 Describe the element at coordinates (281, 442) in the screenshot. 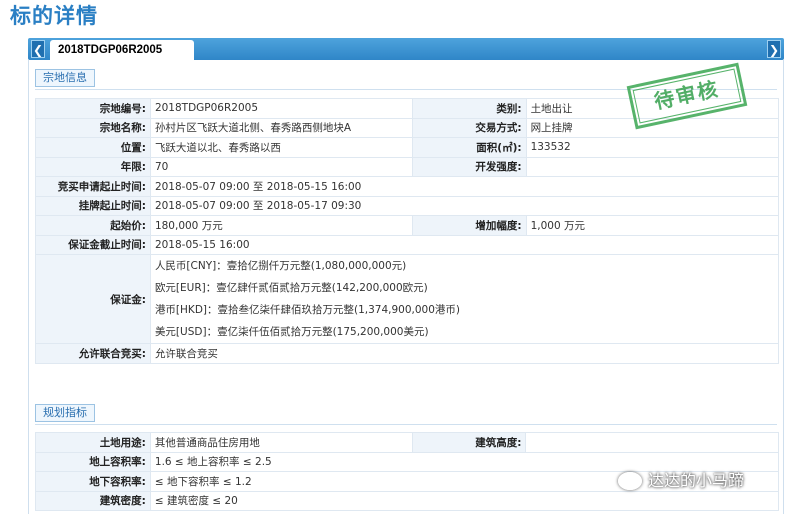

I see `land-use-value: 其他普通商品住房用地` at that location.